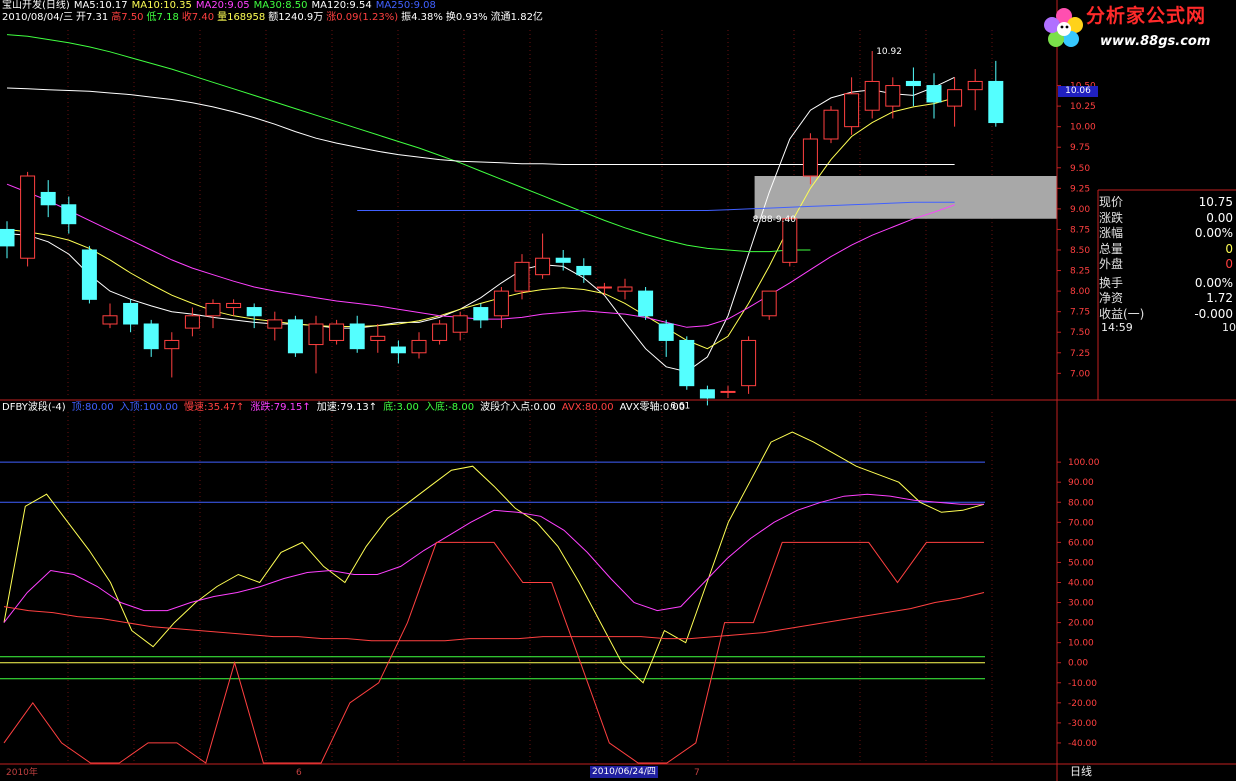 The image size is (1236, 781). Describe the element at coordinates (518, 407) in the screenshot. I see `indicator-legend-item: 波段介入点:0.00` at that location.